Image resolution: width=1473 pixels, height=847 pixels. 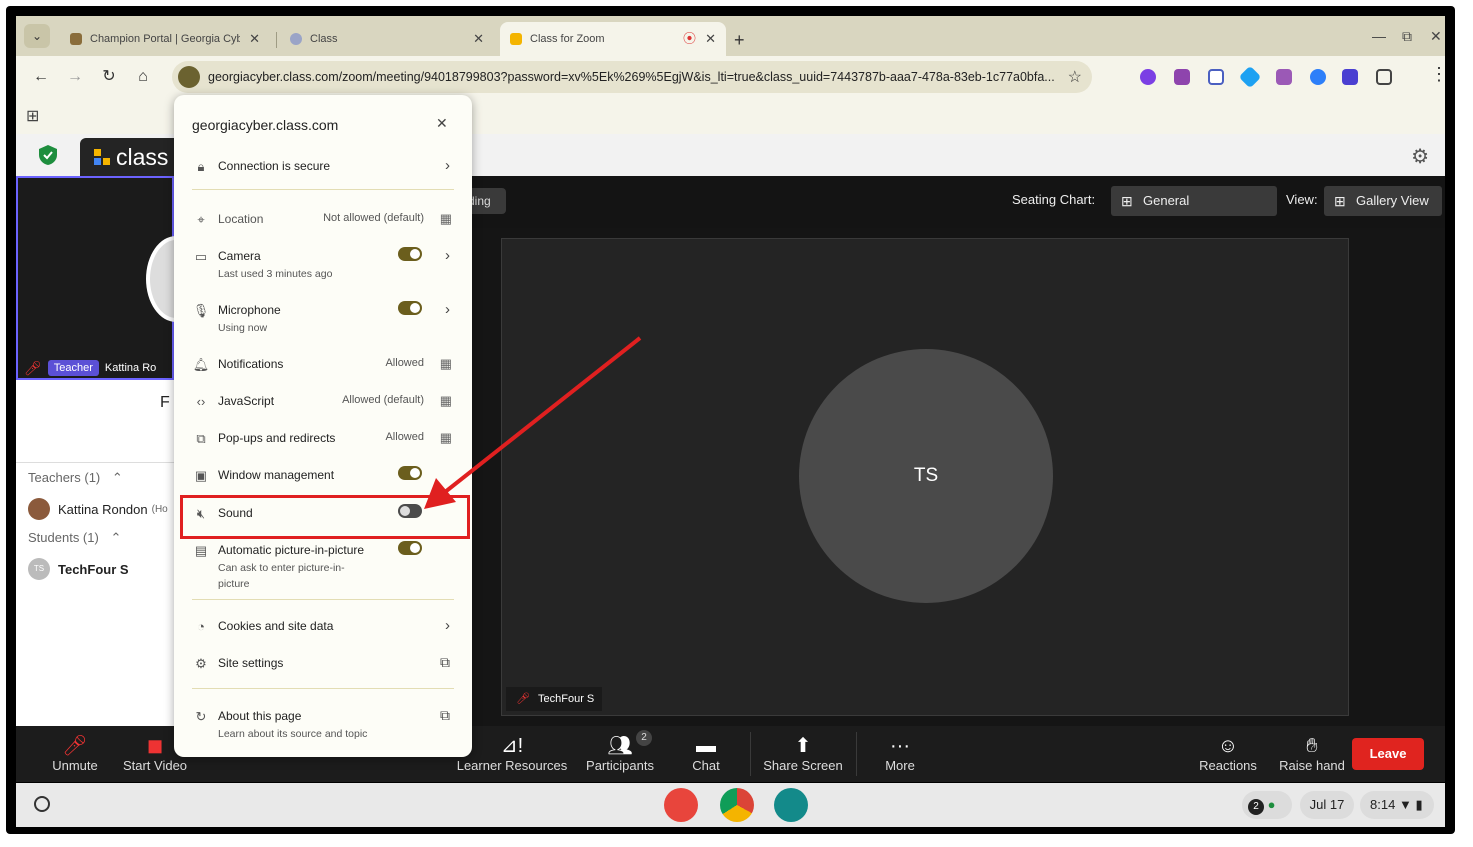 I want to click on start-video-label: Start Video, so click(x=155, y=765).